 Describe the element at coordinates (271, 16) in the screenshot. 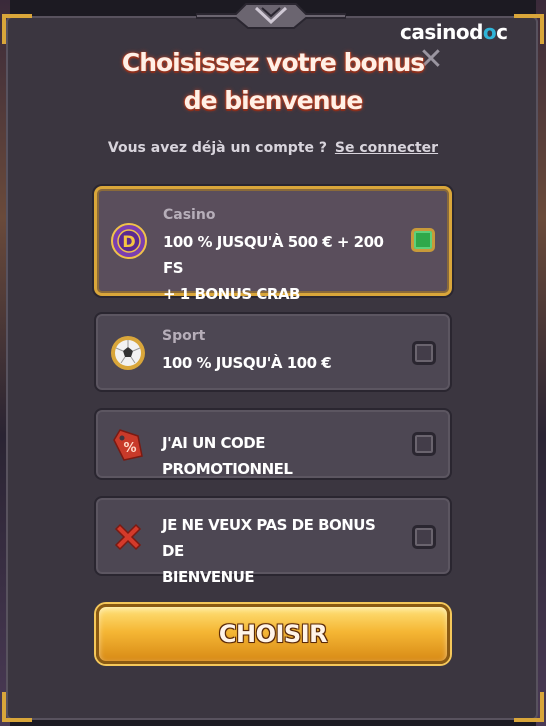

I see `crest-ornament-icon` at that location.